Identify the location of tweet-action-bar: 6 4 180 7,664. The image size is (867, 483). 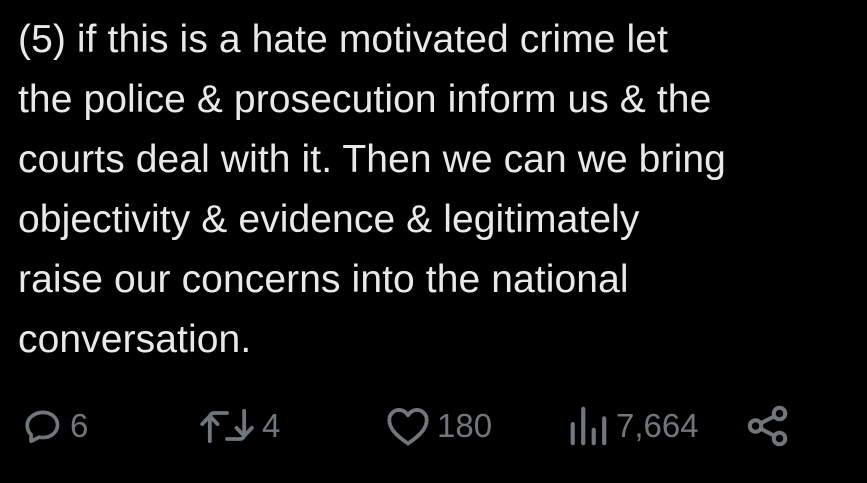
(433, 426).